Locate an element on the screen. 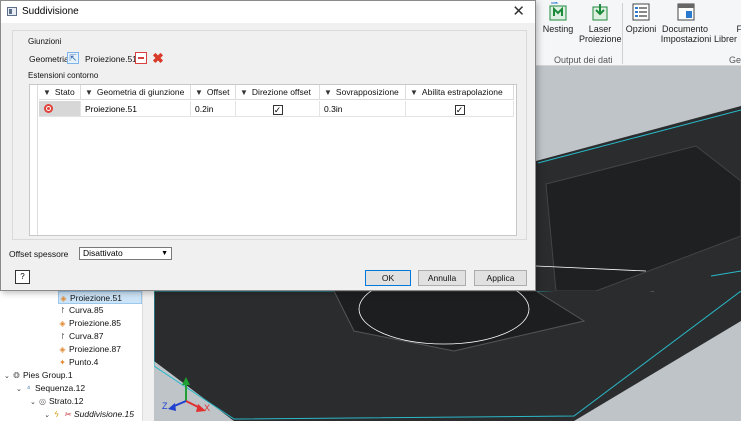 This screenshot has width=741, height=421. document-settings-icon is located at coordinates (686, 12).